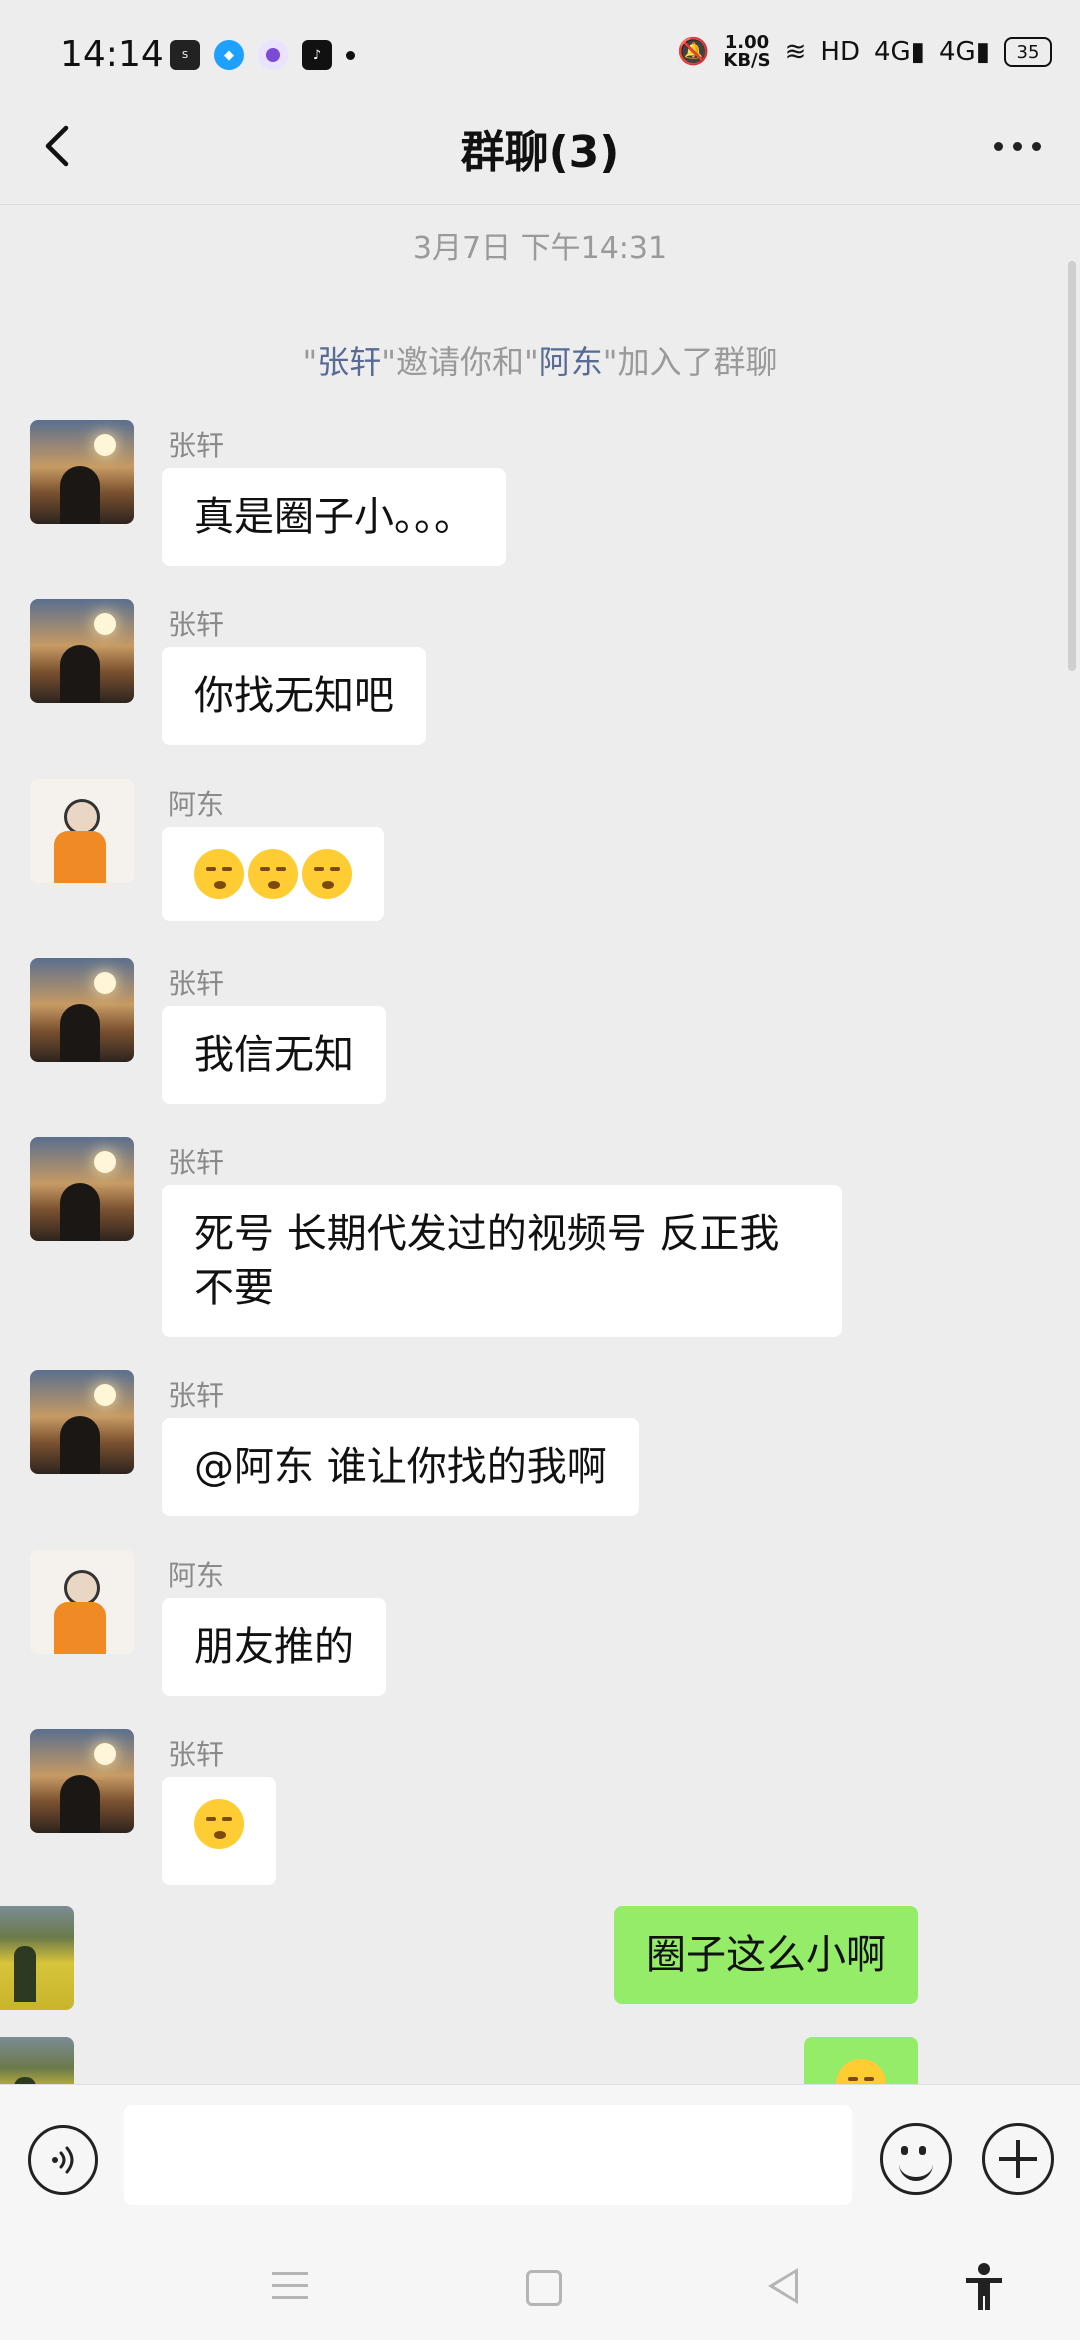  I want to click on signal-1: 4G▮, so click(899, 52).